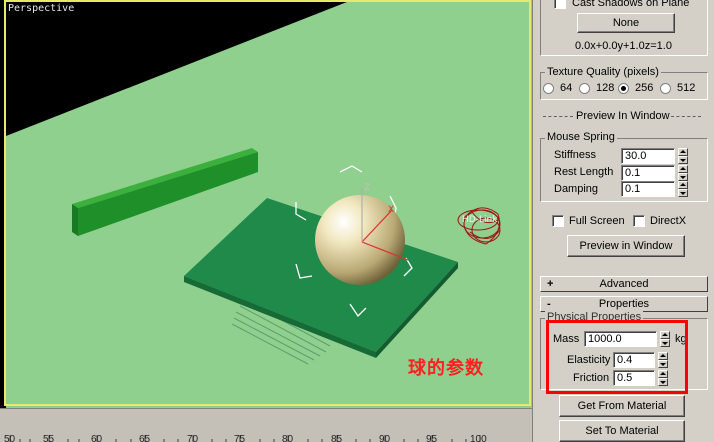 Image resolution: width=714 pixels, height=442 pixels. I want to click on damping-spinner, so click(683, 189).